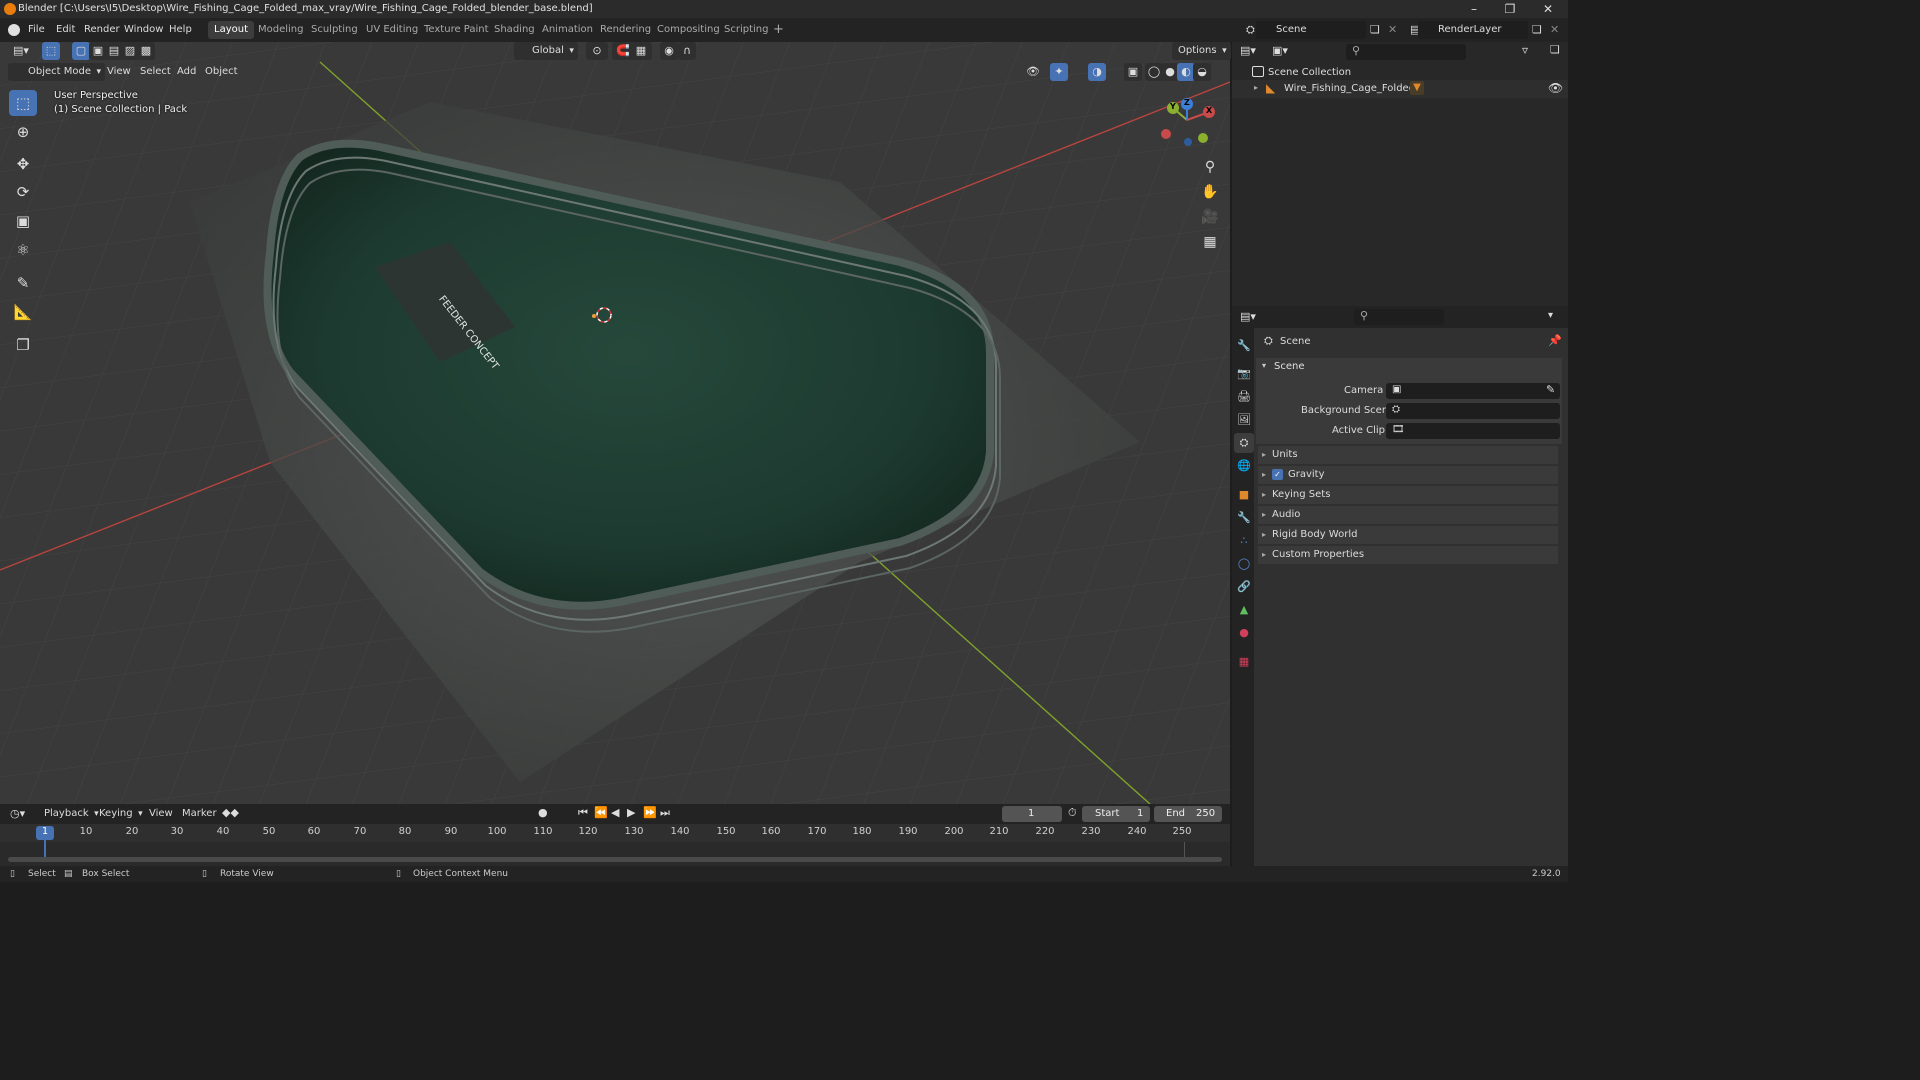 The width and height of the screenshot is (1920, 1080). Describe the element at coordinates (21, 51) in the screenshot. I see `editor-type-icon: ▤▾` at that location.